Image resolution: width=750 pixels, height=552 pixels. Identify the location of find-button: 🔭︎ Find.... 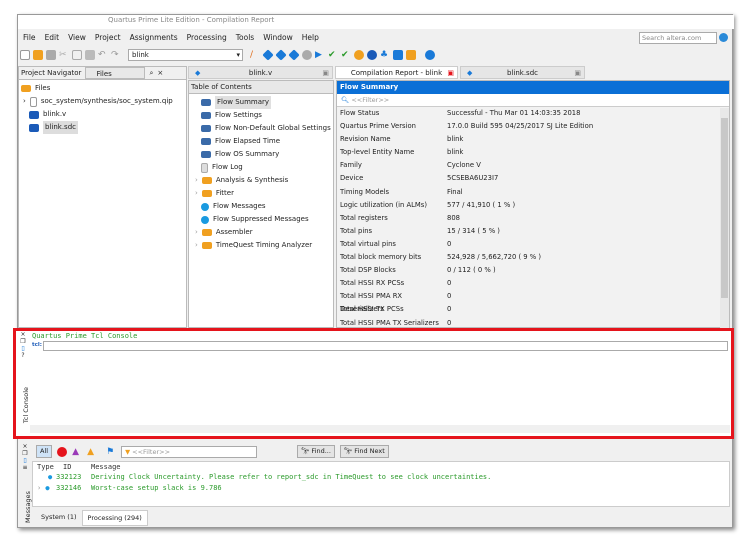
(316, 451).